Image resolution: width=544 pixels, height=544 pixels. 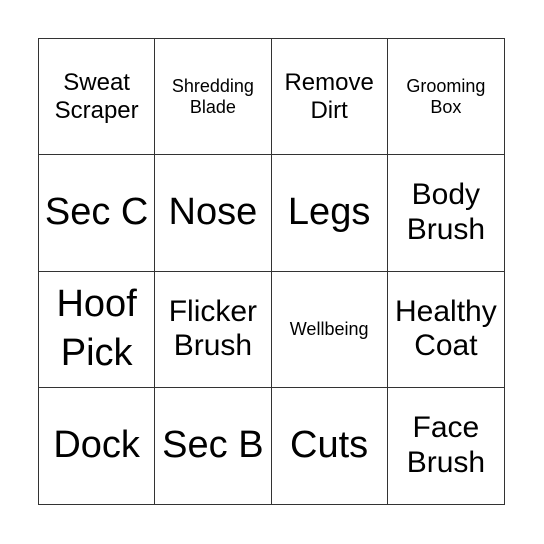 I want to click on bingo-cell: Grooming Box, so click(x=445, y=97).